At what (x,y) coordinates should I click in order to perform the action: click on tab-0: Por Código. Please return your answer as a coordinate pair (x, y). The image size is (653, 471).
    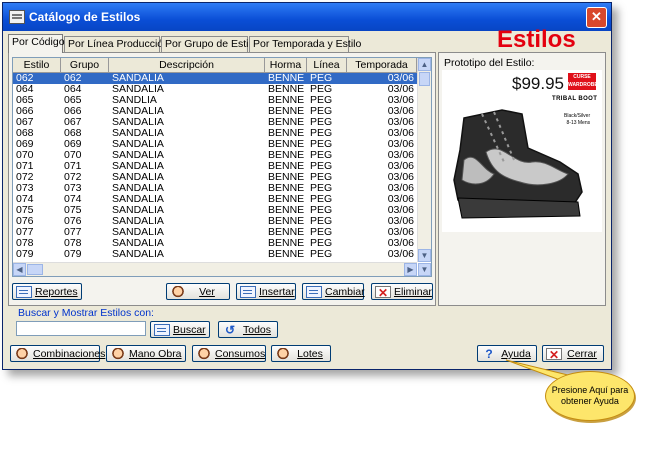
    Looking at the image, I should click on (36, 43).